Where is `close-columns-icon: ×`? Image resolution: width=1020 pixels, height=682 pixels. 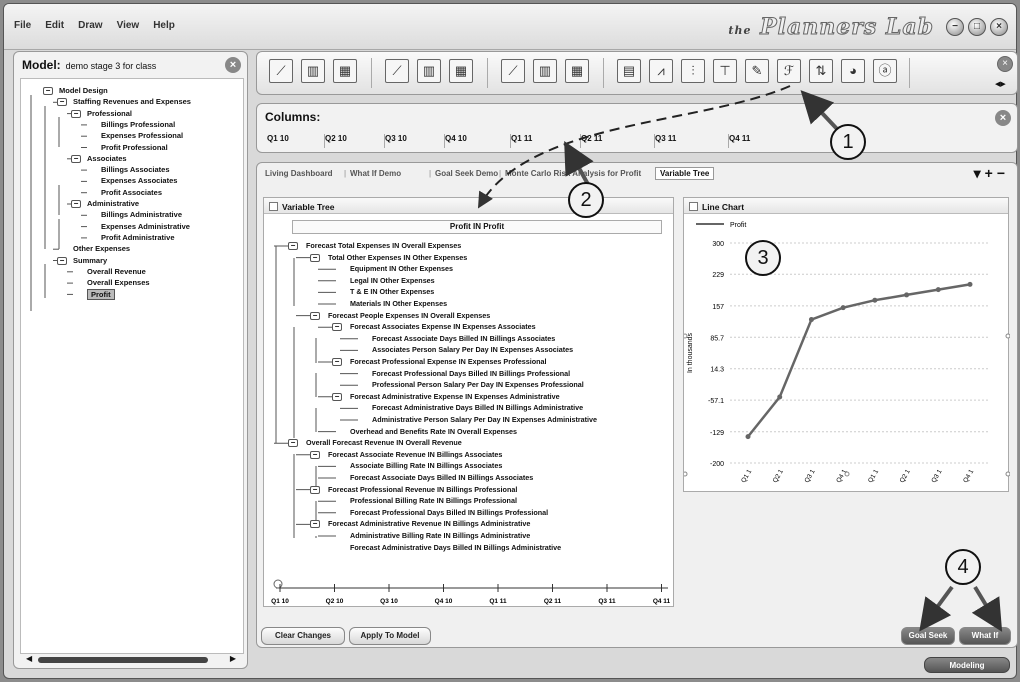 close-columns-icon: × is located at coordinates (1003, 118).